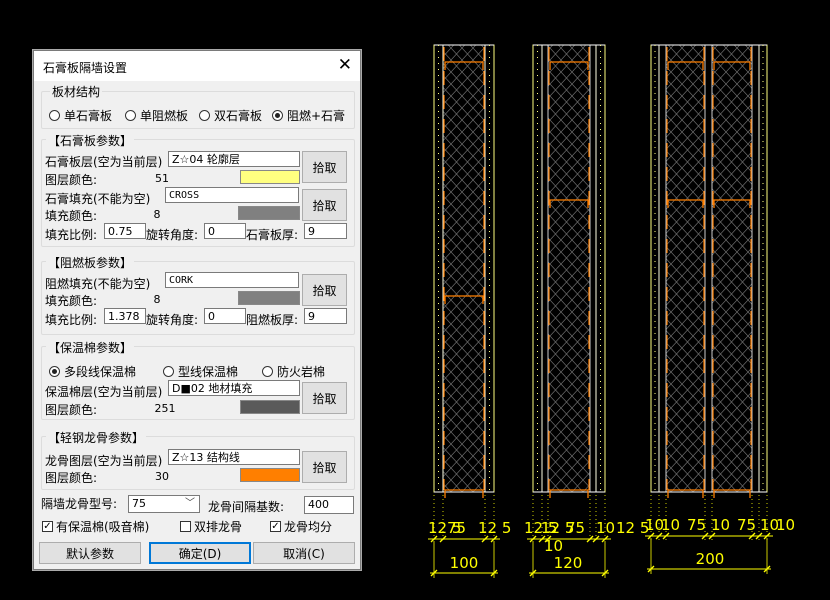 The height and width of the screenshot is (600, 830). What do you see at coordinates (208, 372) in the screenshot?
I see `radio-label: 型线保温棉` at bounding box center [208, 372].